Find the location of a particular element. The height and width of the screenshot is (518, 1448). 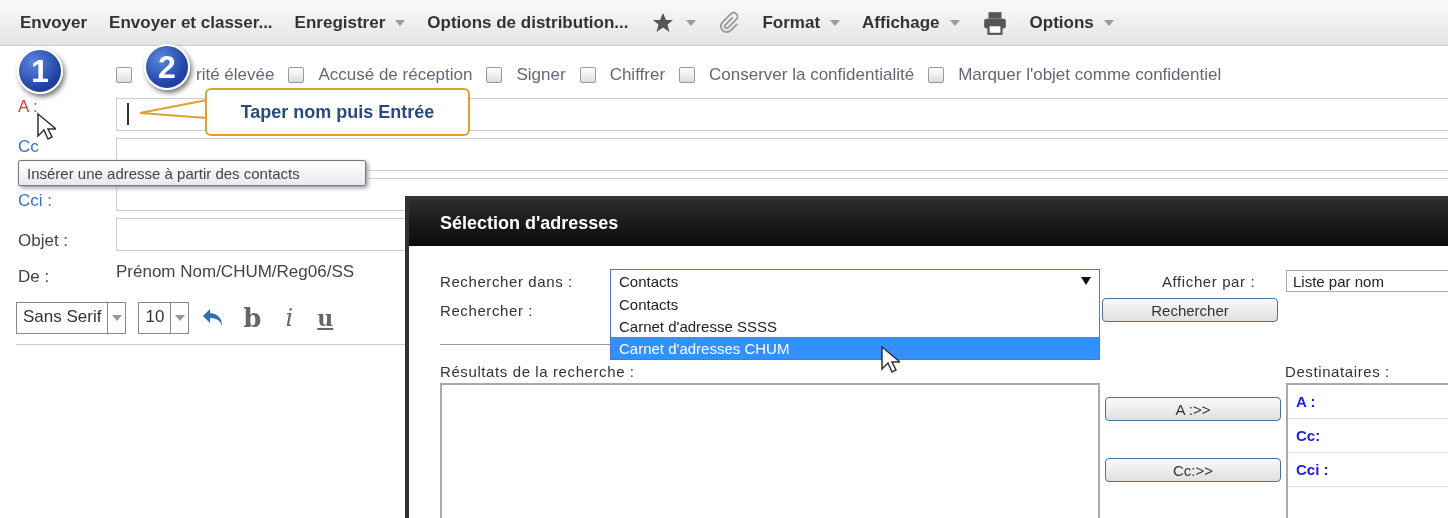

field-label: Cc is located at coordinates (67, 147).